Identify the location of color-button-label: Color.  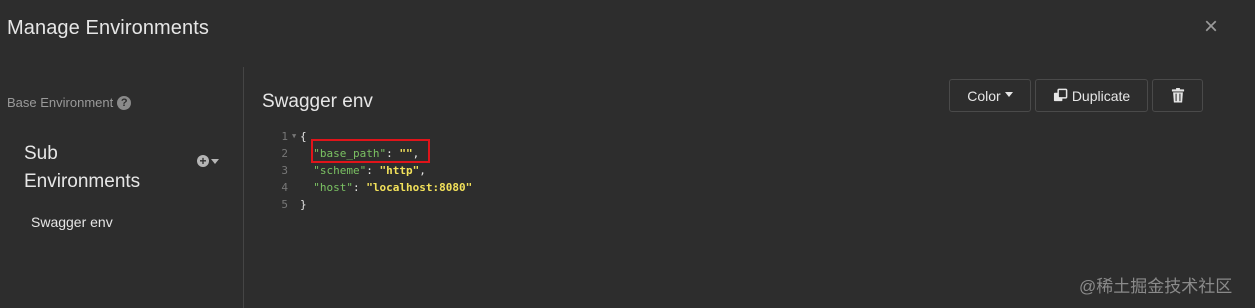
(984, 95).